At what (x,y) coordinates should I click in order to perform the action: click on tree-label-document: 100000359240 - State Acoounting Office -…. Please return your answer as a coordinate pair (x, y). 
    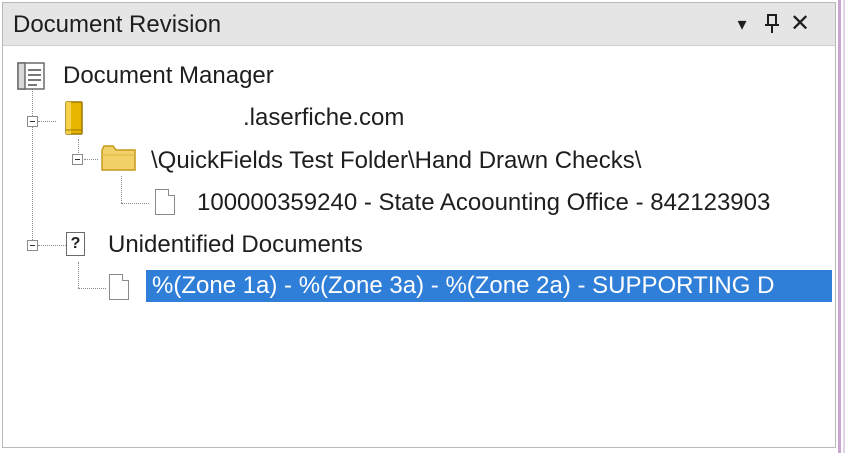
    Looking at the image, I should click on (484, 202).